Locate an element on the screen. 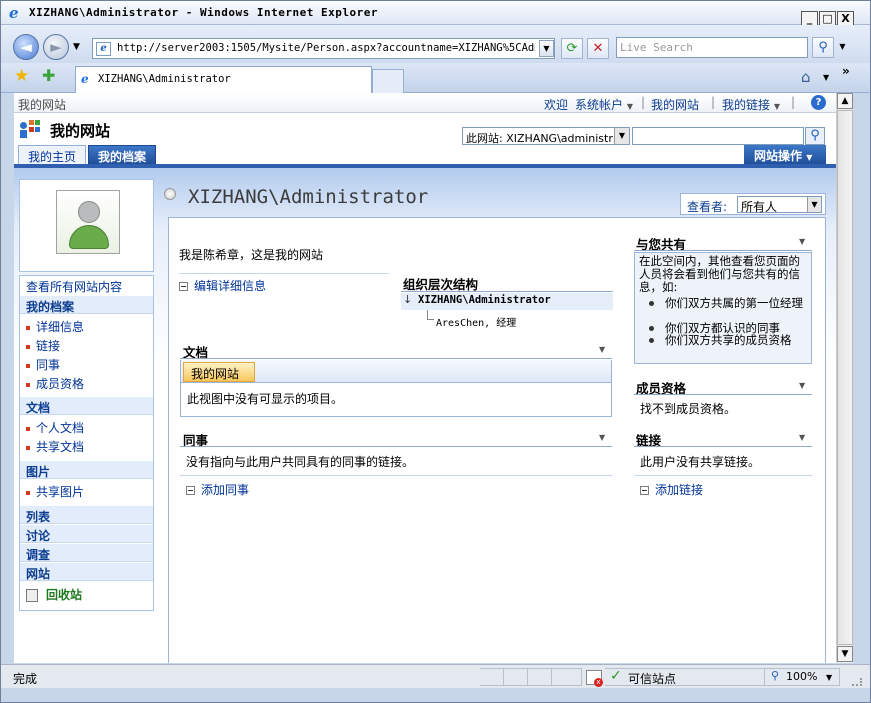 Image resolution: width=871 pixels, height=703 pixels. documents-tab-mysite: 我的网站 is located at coordinates (219, 372).